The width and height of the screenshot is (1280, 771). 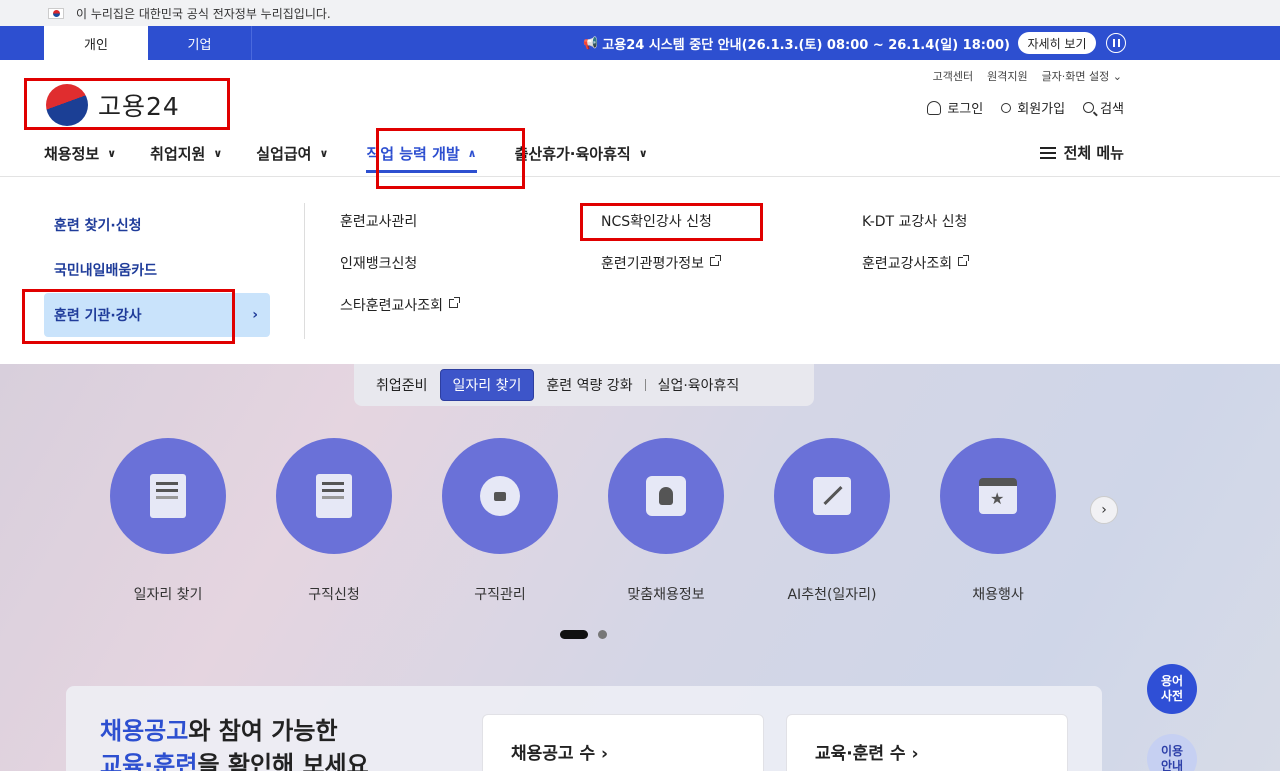 I want to click on logo-text: 고용24, so click(x=139, y=106).